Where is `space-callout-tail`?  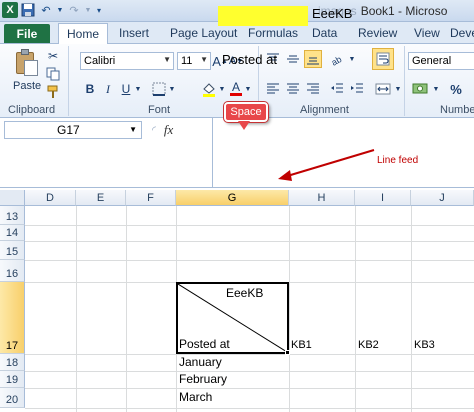
space-callout-tail is located at coordinates (244, 125).